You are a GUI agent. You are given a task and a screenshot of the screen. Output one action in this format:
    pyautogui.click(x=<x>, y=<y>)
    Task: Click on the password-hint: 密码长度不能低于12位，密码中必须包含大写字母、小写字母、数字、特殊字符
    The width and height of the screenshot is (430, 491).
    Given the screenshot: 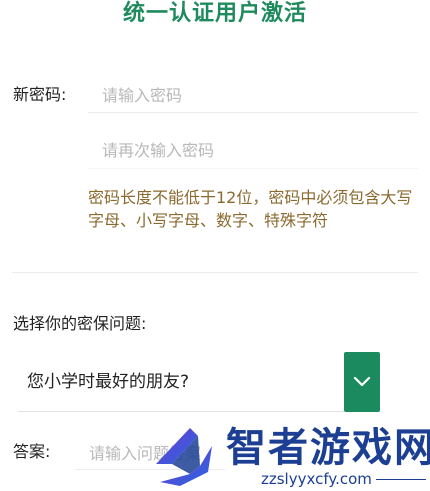 What is the action you would take?
    pyautogui.click(x=250, y=209)
    